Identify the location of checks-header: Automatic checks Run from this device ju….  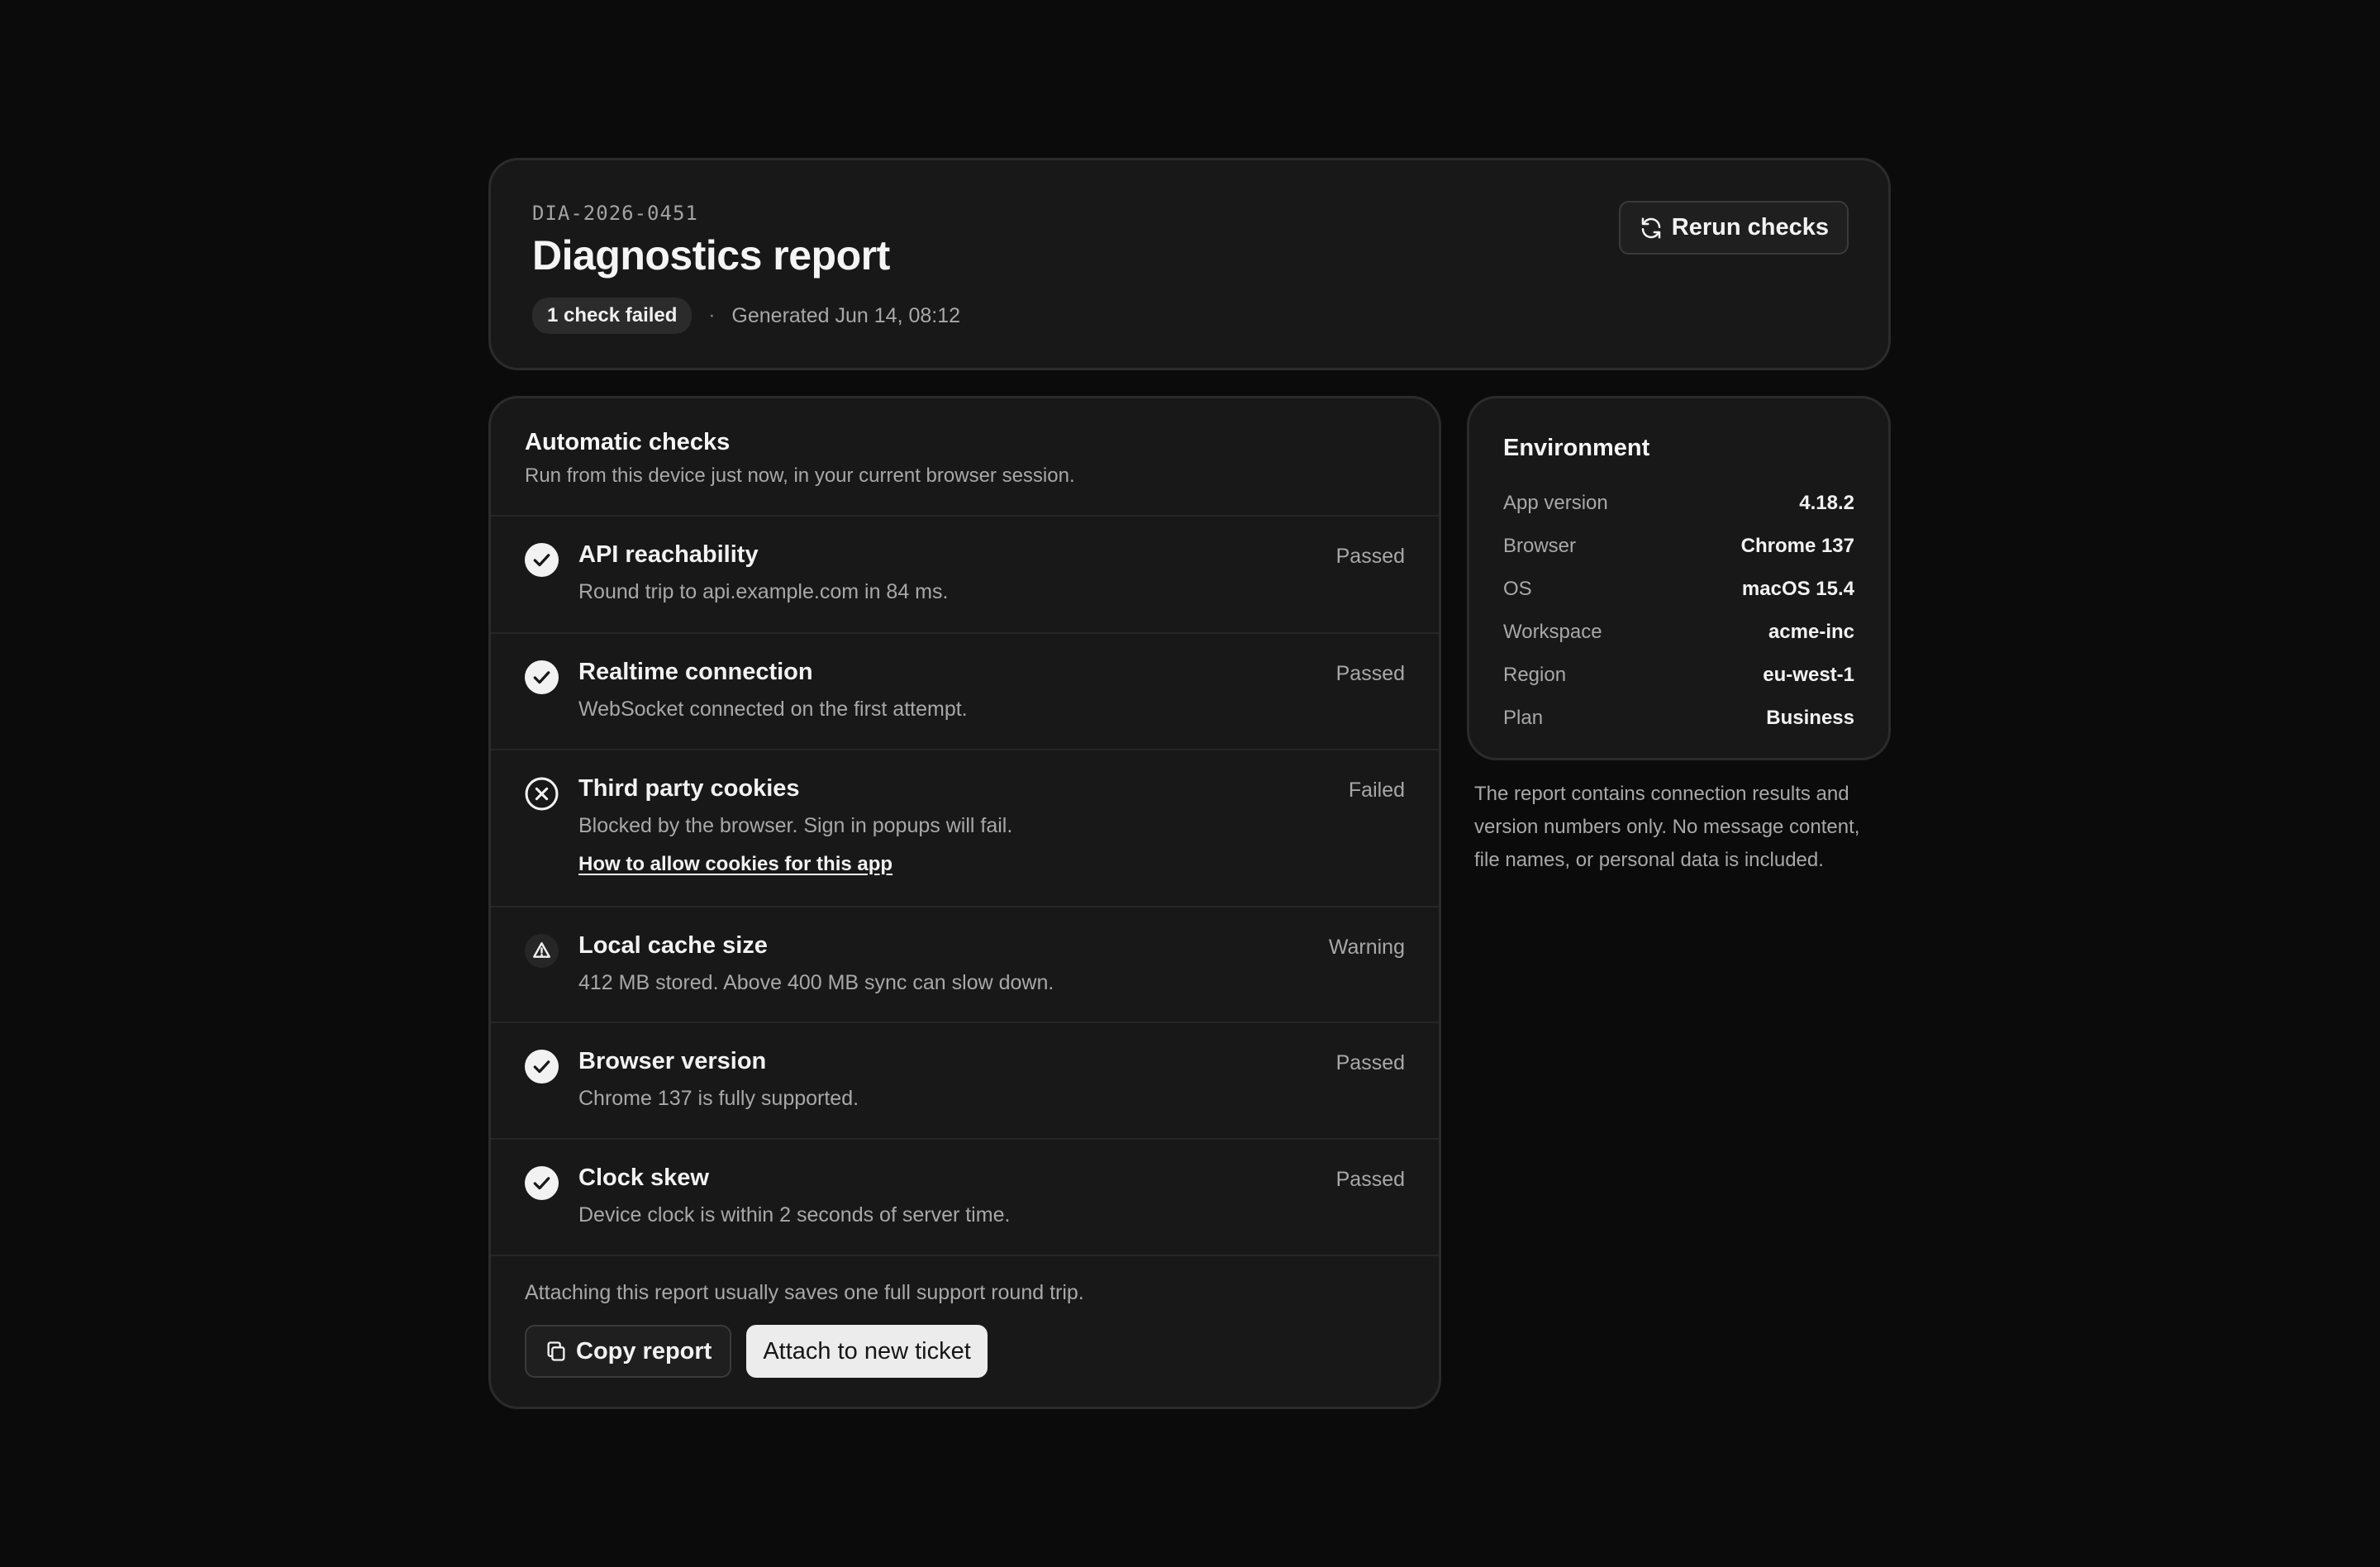
(965, 457).